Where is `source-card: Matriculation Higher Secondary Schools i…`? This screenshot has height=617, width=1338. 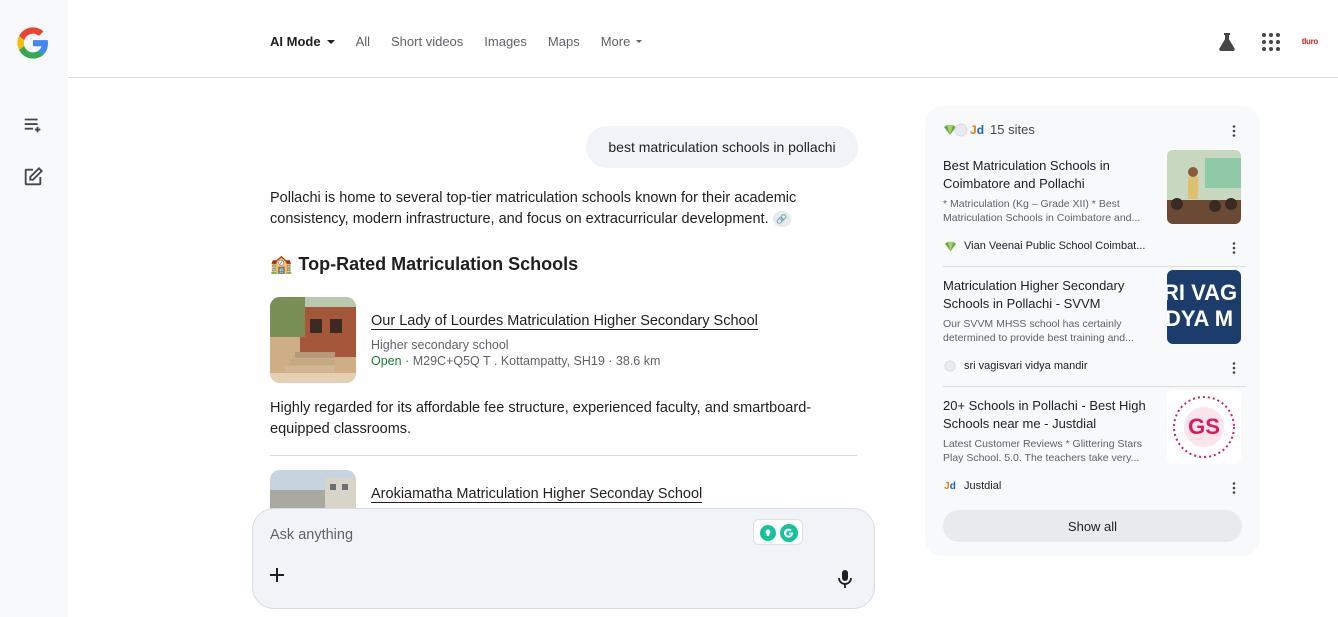
source-card: Matriculation Higher Secondary Schools i… is located at coordinates (1094, 332).